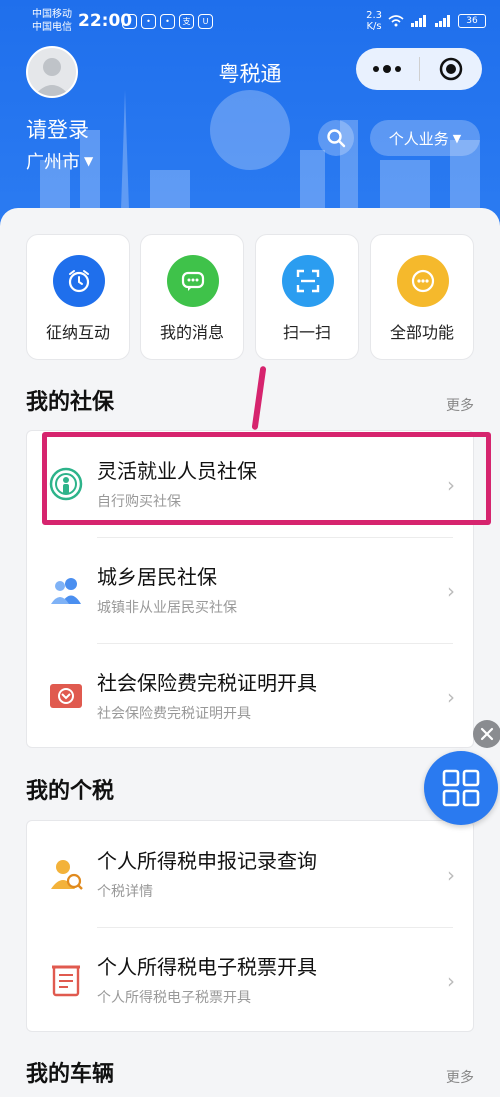  Describe the element at coordinates (191, 332) in the screenshot. I see `quick-action-label: 我的消息` at that location.